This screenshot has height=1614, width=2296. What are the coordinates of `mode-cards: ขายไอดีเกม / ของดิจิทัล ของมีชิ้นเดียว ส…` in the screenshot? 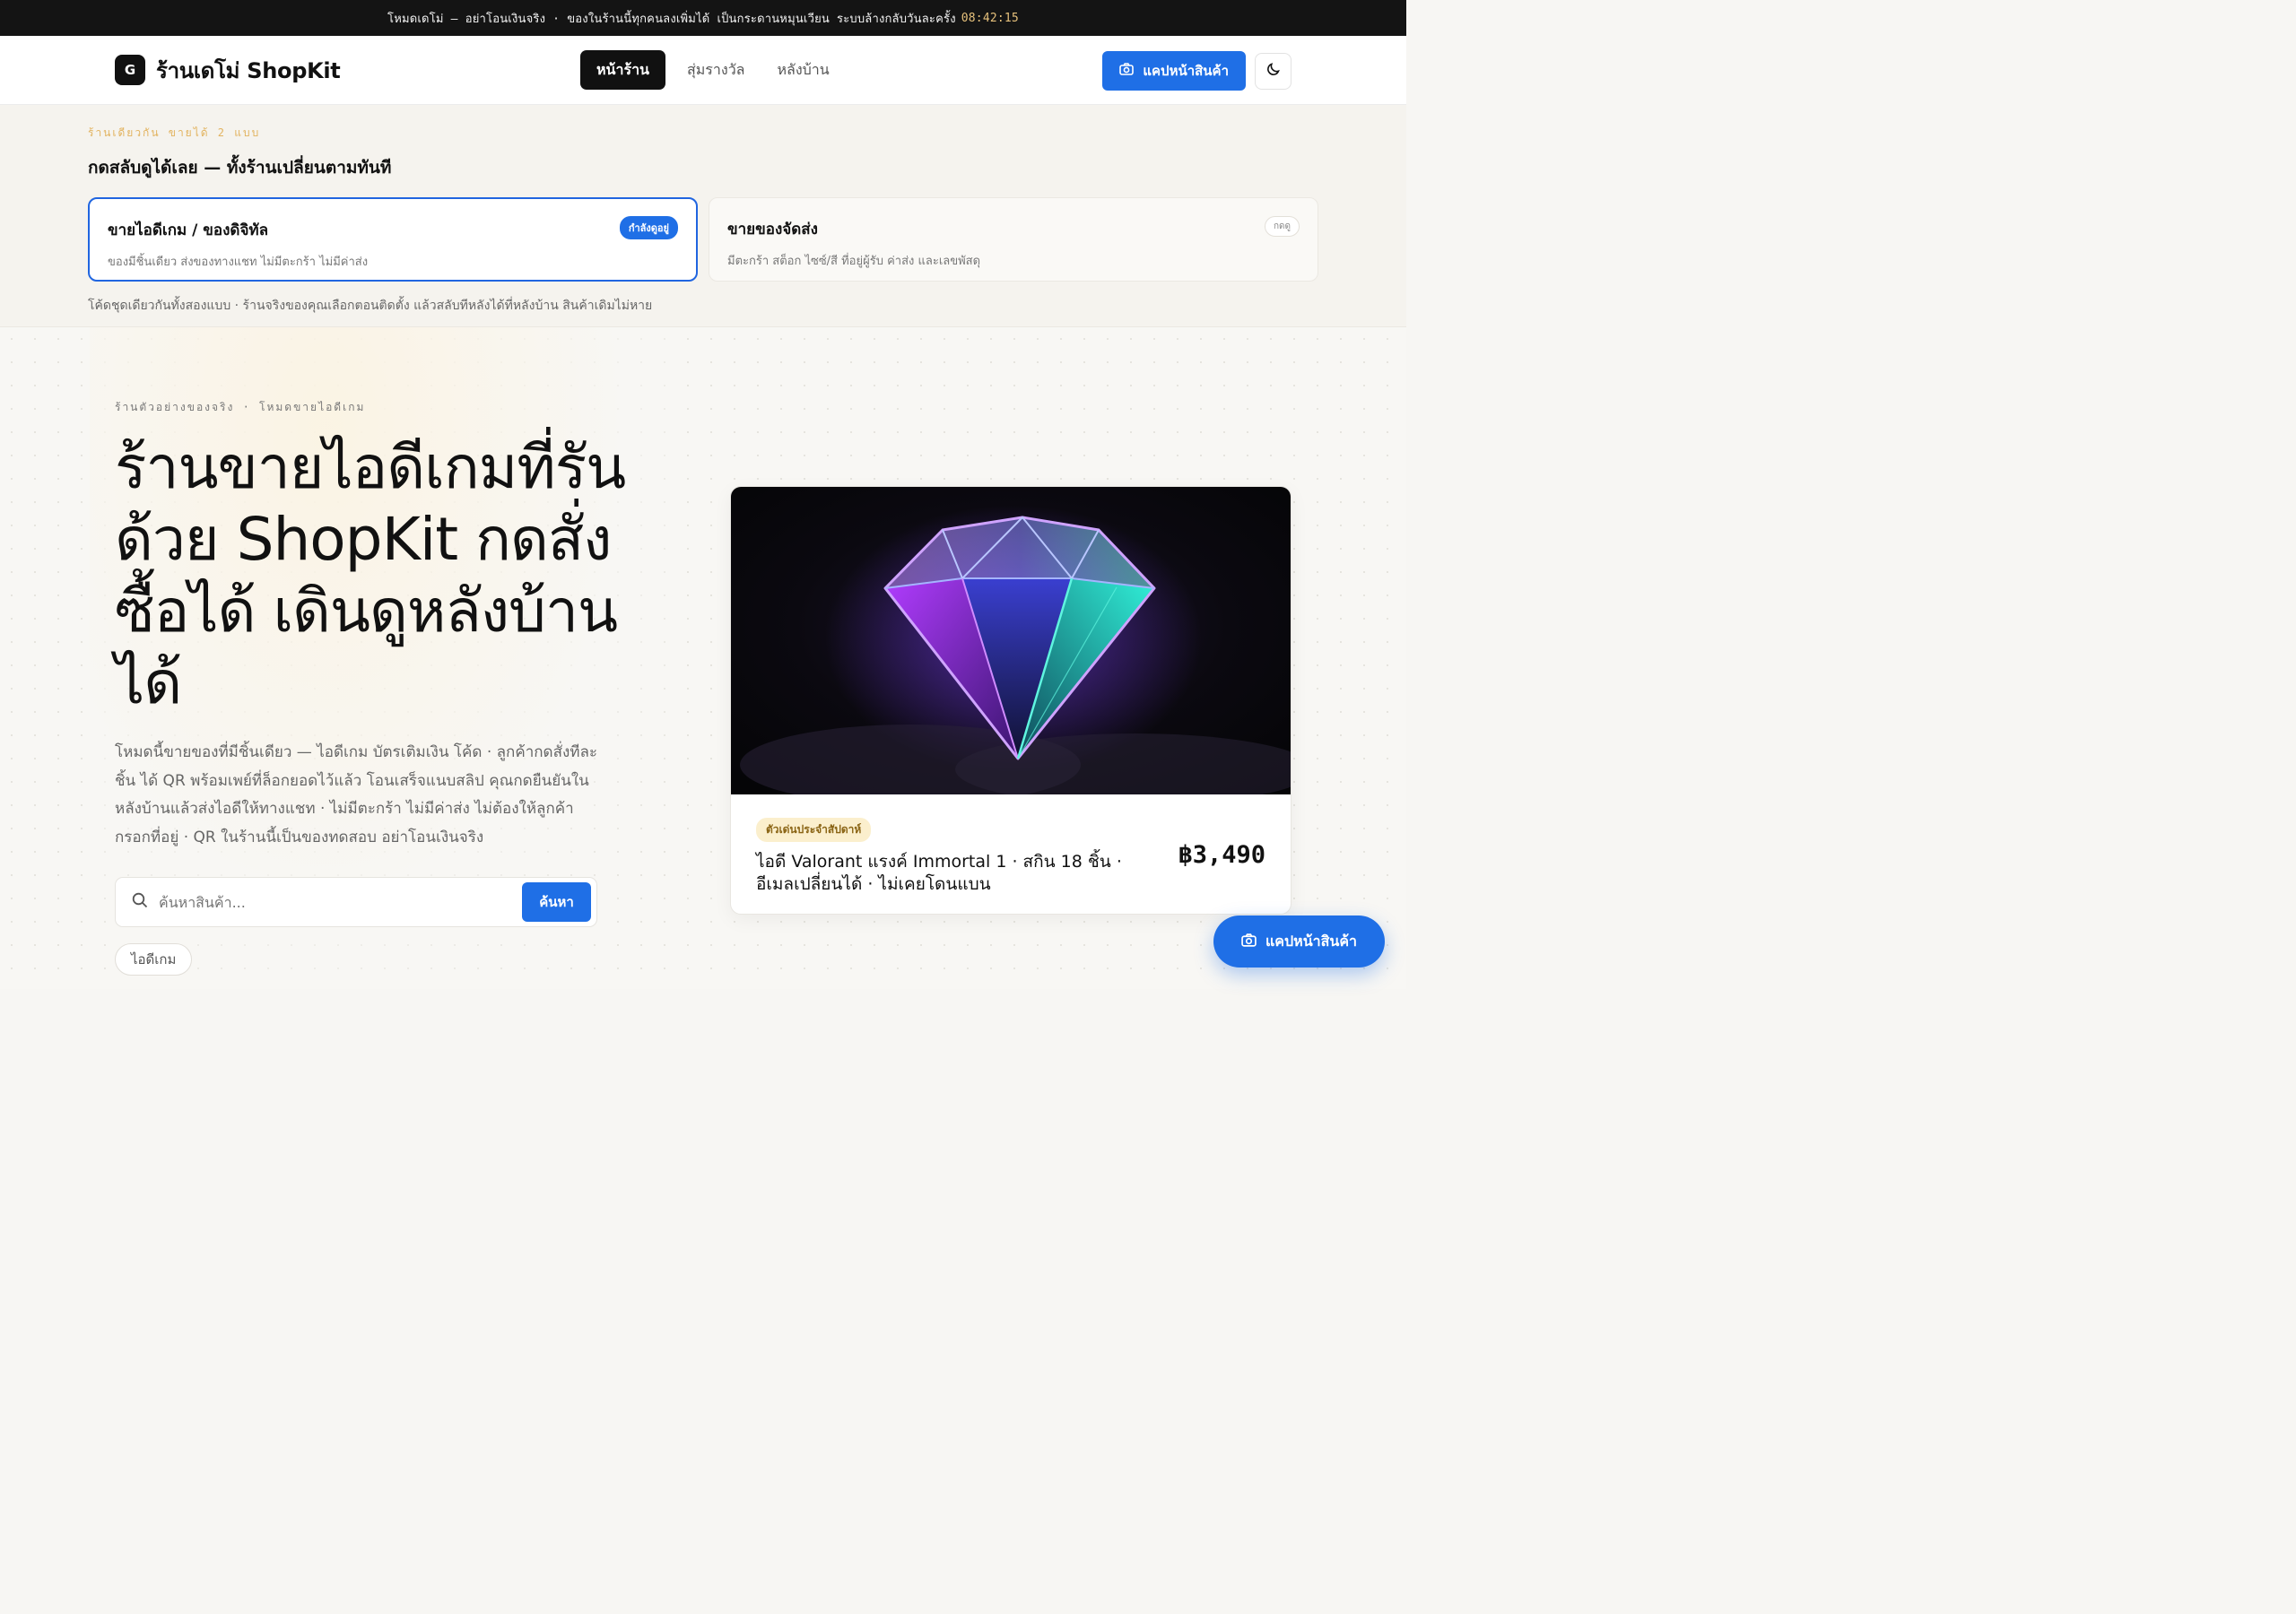 It's located at (703, 239).